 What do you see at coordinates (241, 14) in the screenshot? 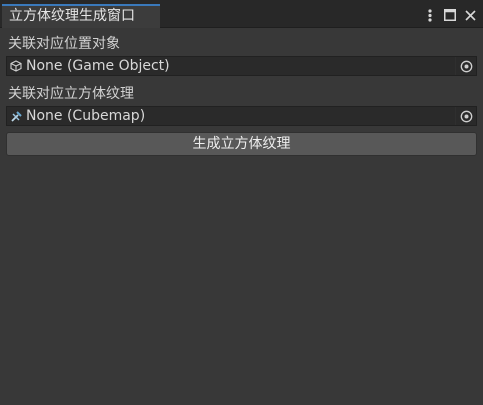
I see `tab-bar: 立方体纹理生成窗口` at bounding box center [241, 14].